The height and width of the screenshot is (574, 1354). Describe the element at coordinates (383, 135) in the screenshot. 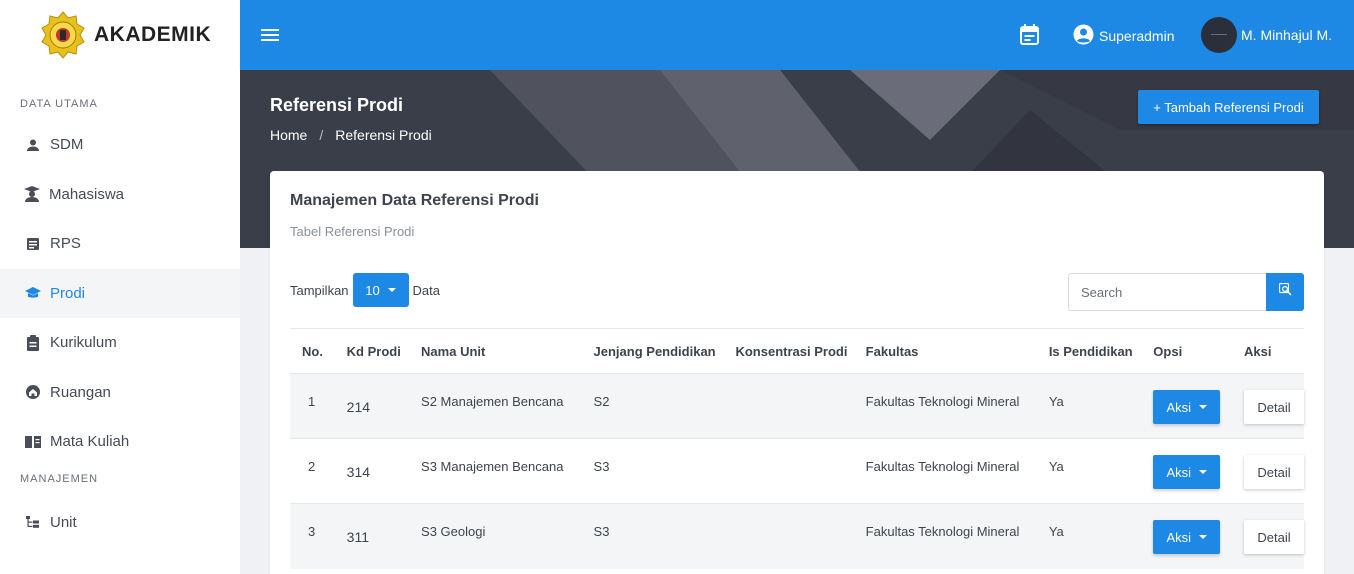

I see `breadcrumb-current: Referensi Prodi` at that location.